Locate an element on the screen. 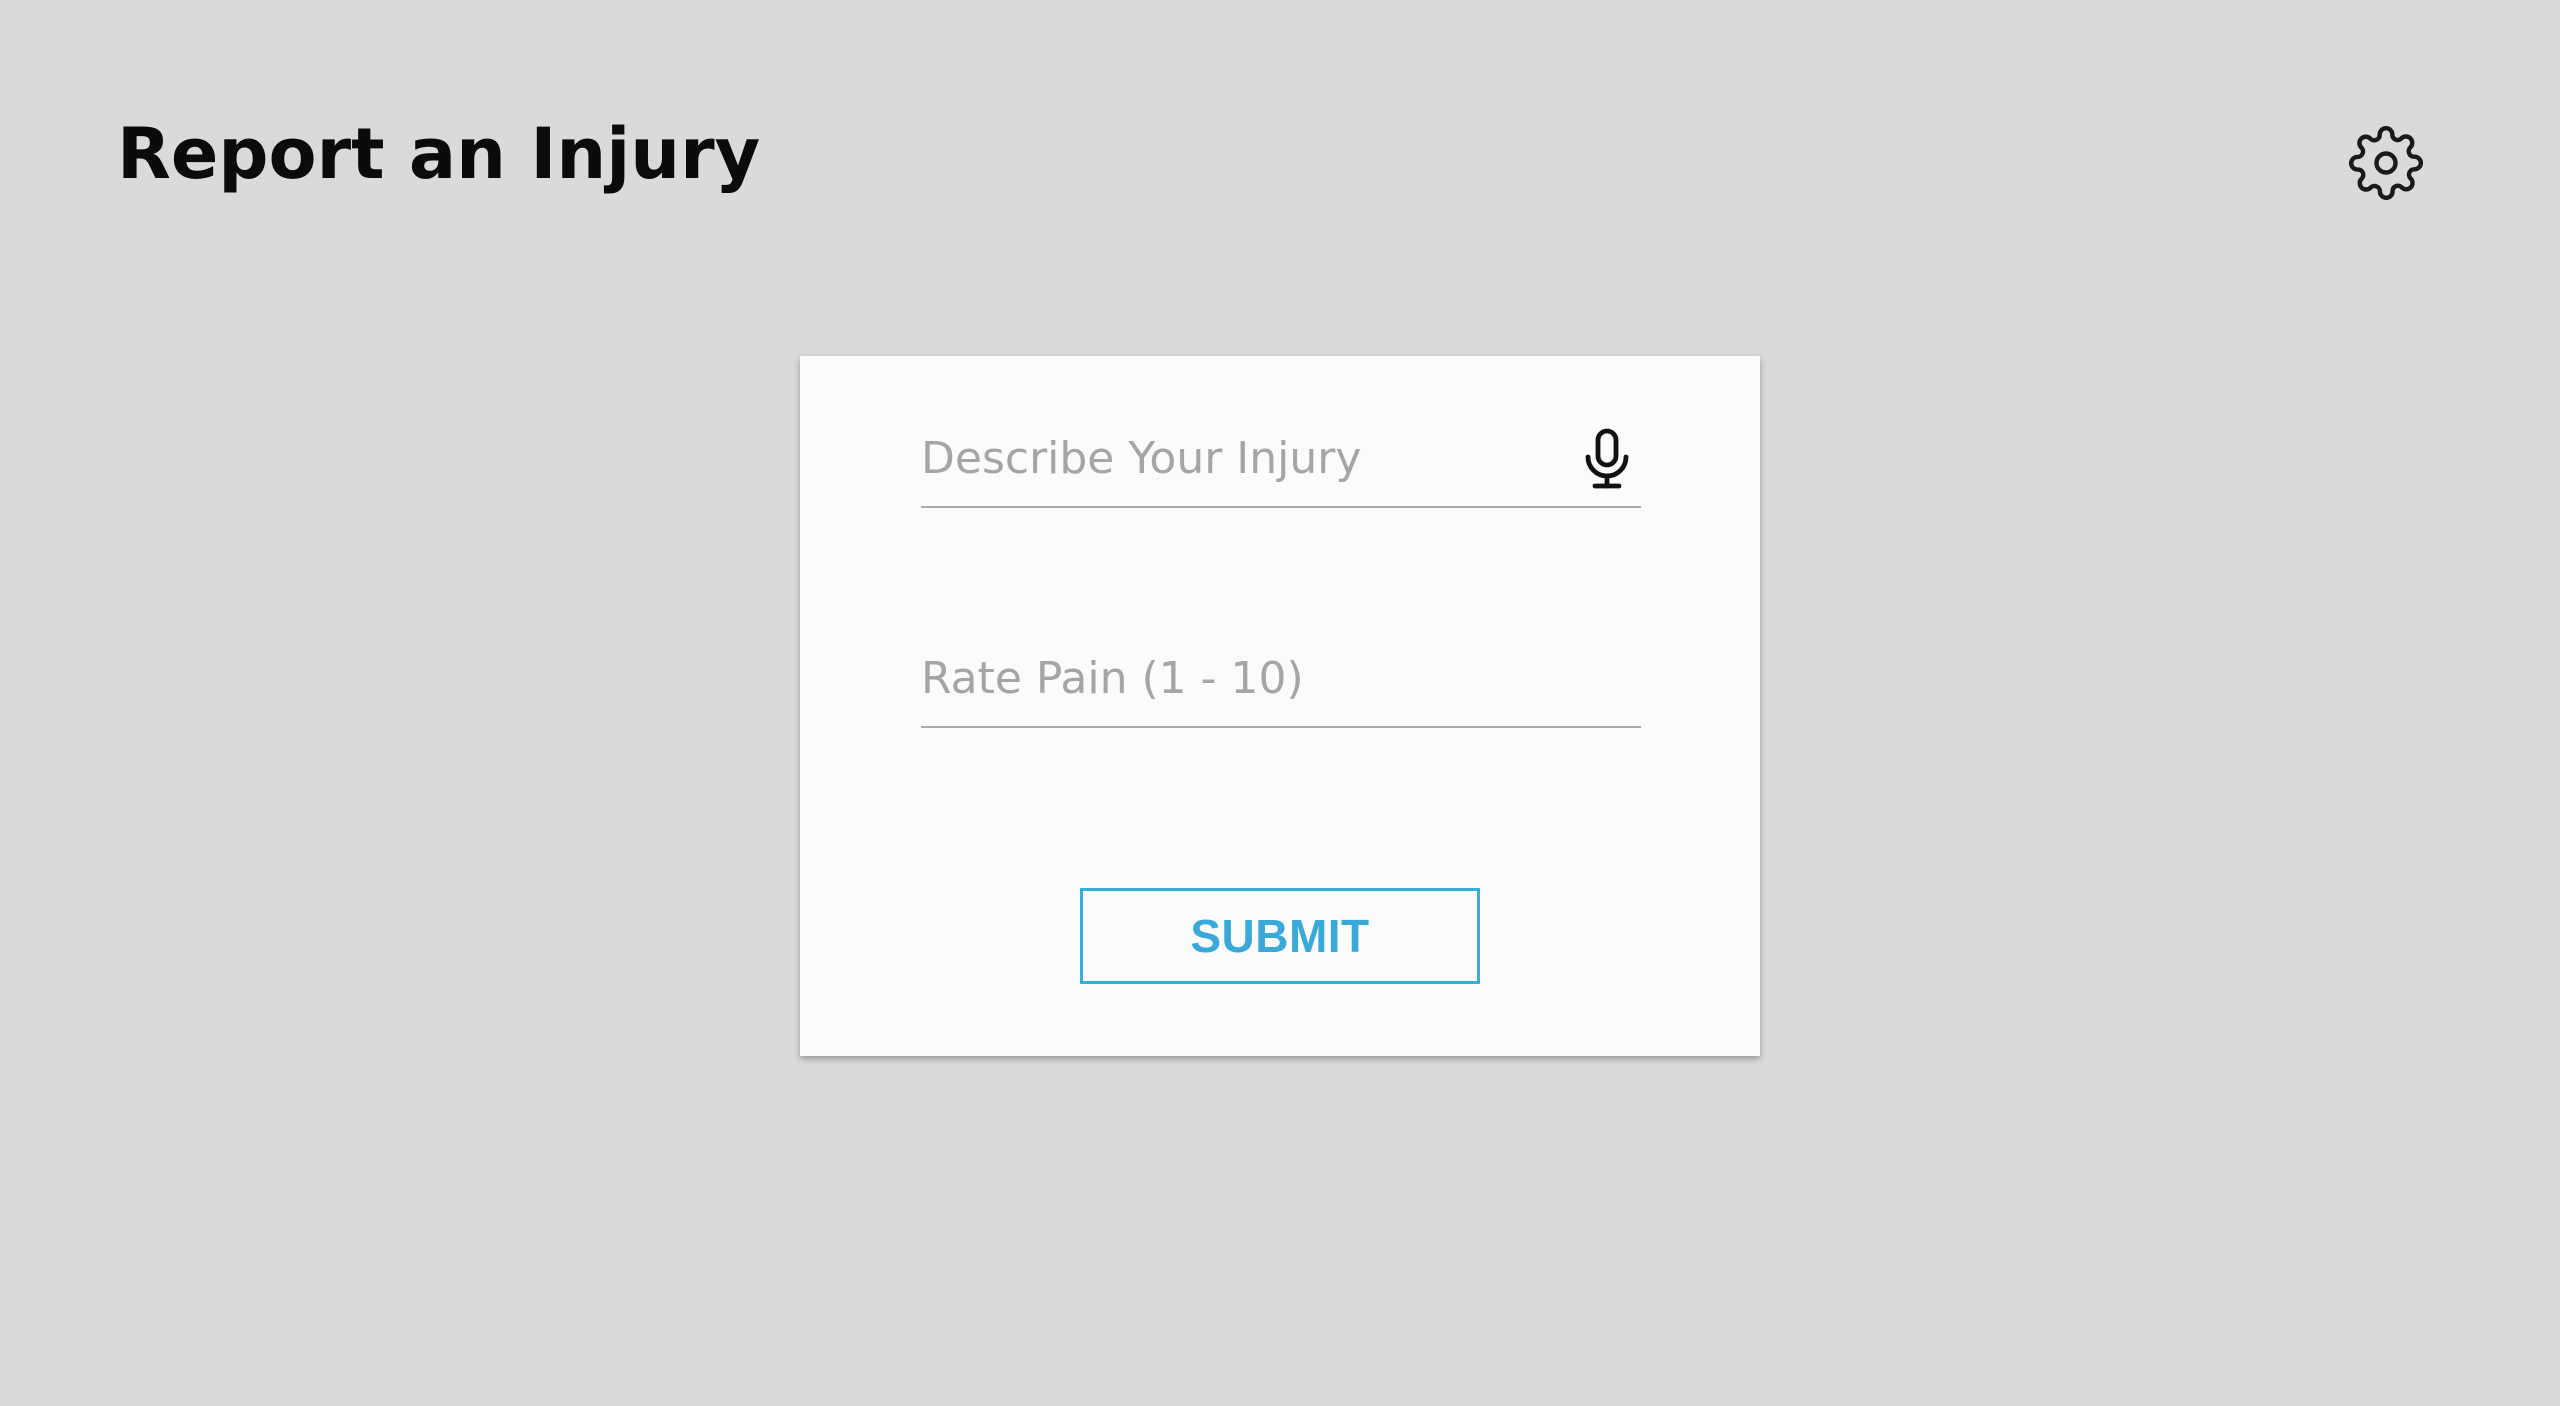  gear-icon is located at coordinates (2386, 163).